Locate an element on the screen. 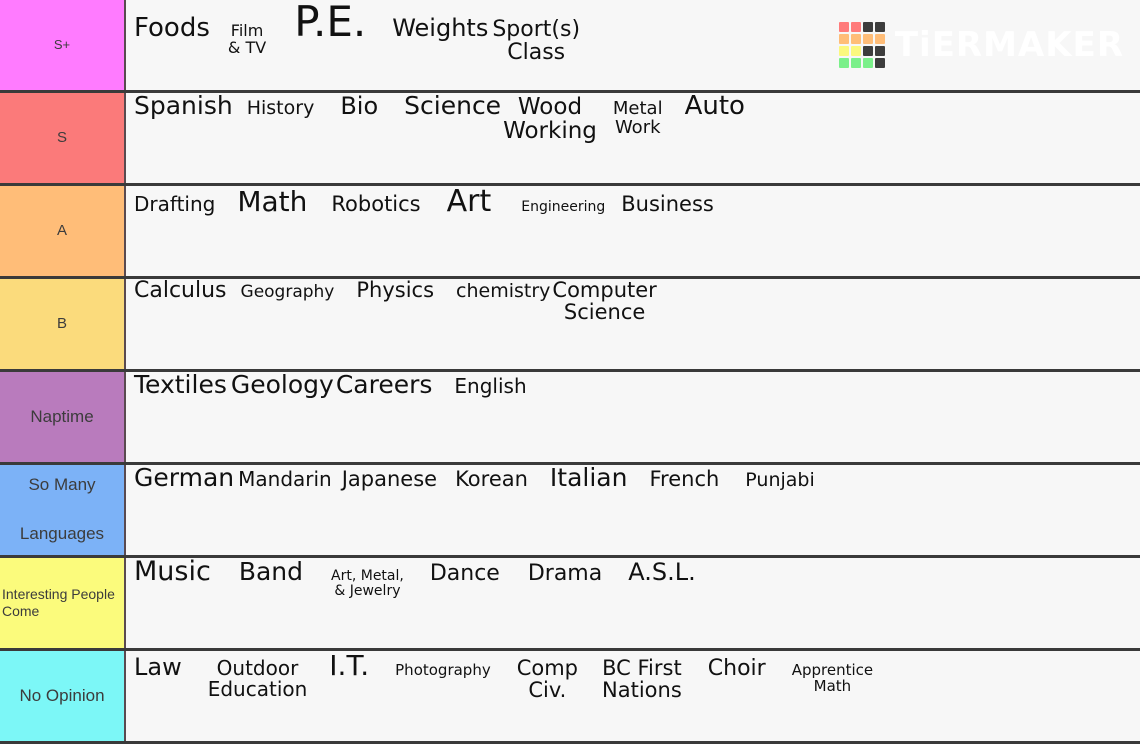  tier-item-english: English is located at coordinates (490, 386).